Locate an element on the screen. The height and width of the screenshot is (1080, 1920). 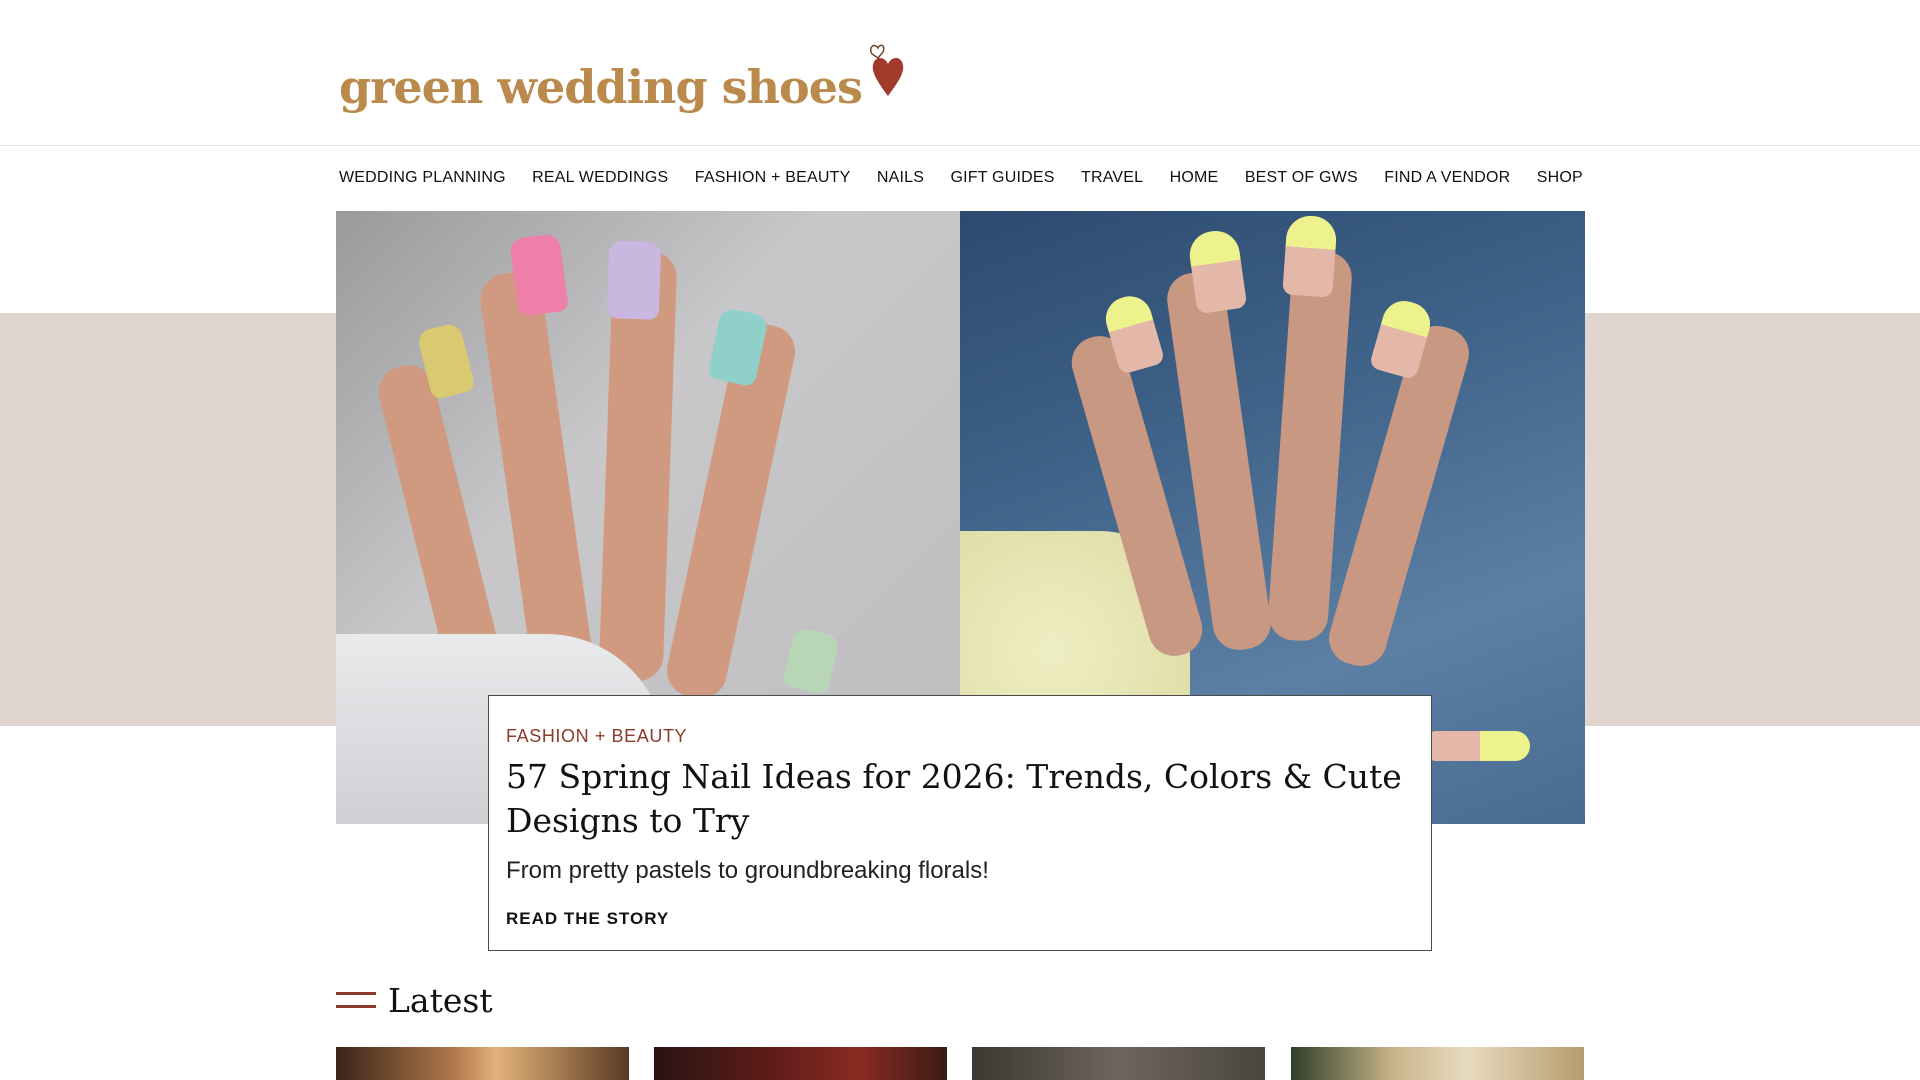
heart-icon is located at coordinates (886, 70).